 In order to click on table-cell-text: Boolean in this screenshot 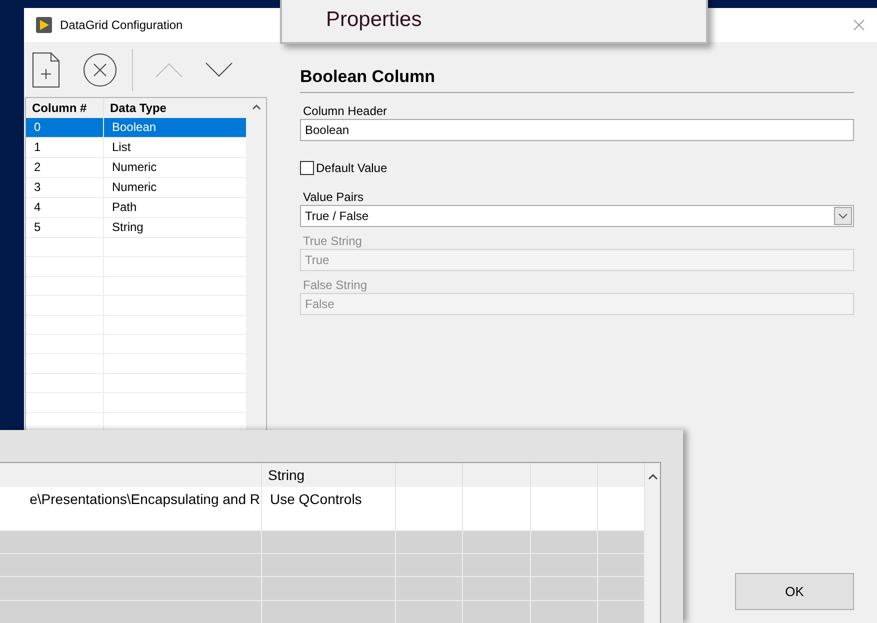, I will do `click(134, 127)`.